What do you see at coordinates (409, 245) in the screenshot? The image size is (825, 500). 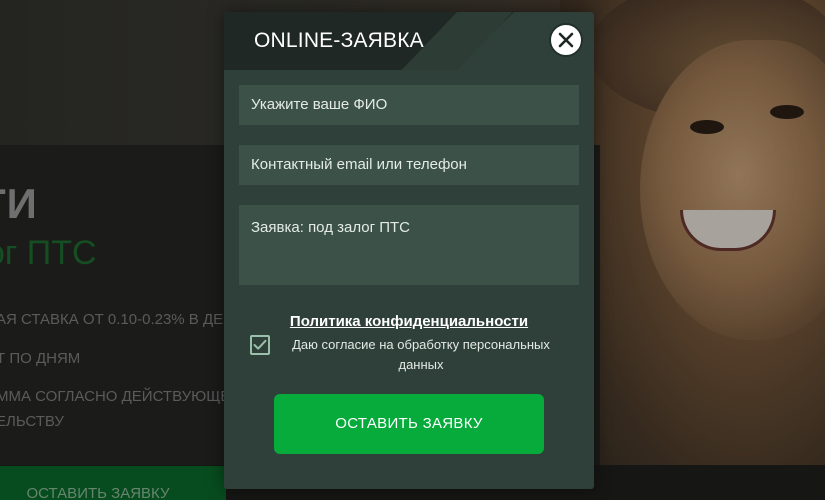 I see `message-textarea: Заявка: под залог ПТС` at bounding box center [409, 245].